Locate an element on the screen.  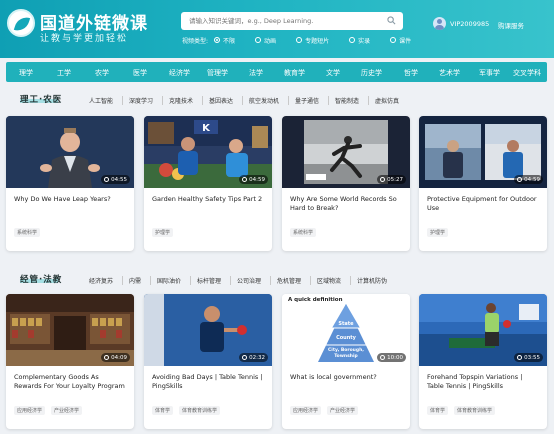
duration-badge: 10:00 is located at coordinates (391, 357).